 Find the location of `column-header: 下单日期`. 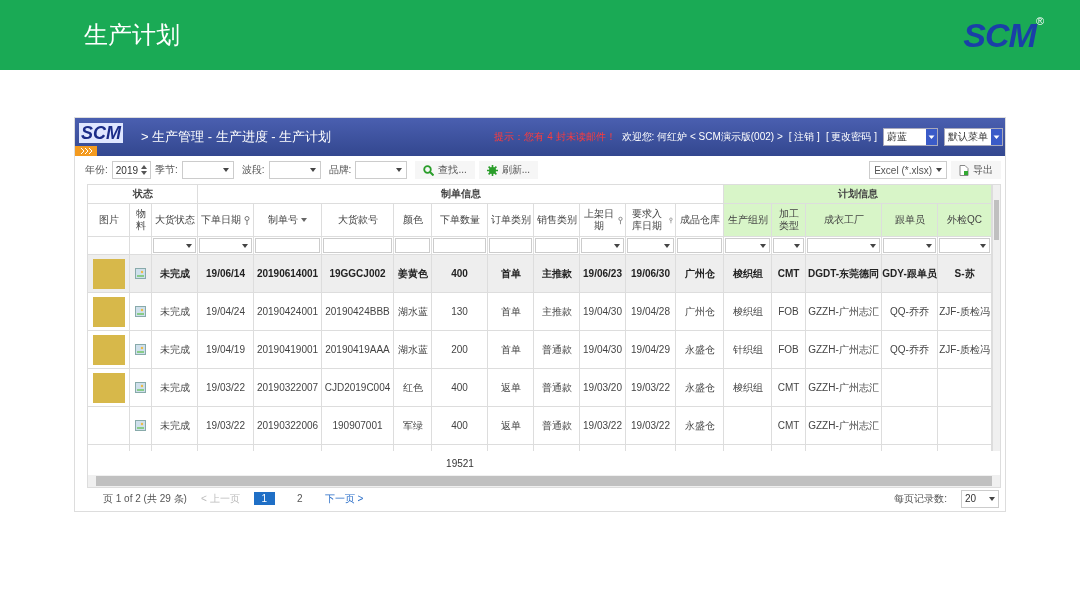

column-header: 下单日期 is located at coordinates (226, 220).